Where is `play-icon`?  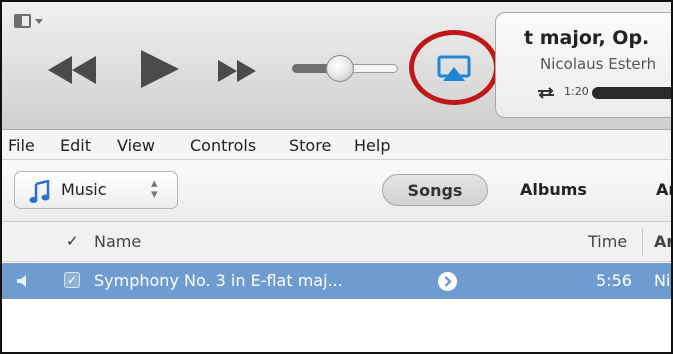
play-icon is located at coordinates (159, 69).